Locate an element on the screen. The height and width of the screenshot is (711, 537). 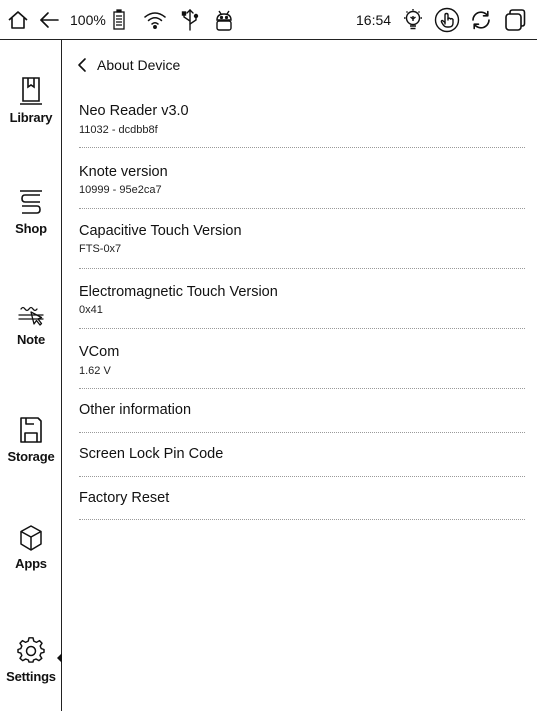
touch-icon is located at coordinates (447, 20).